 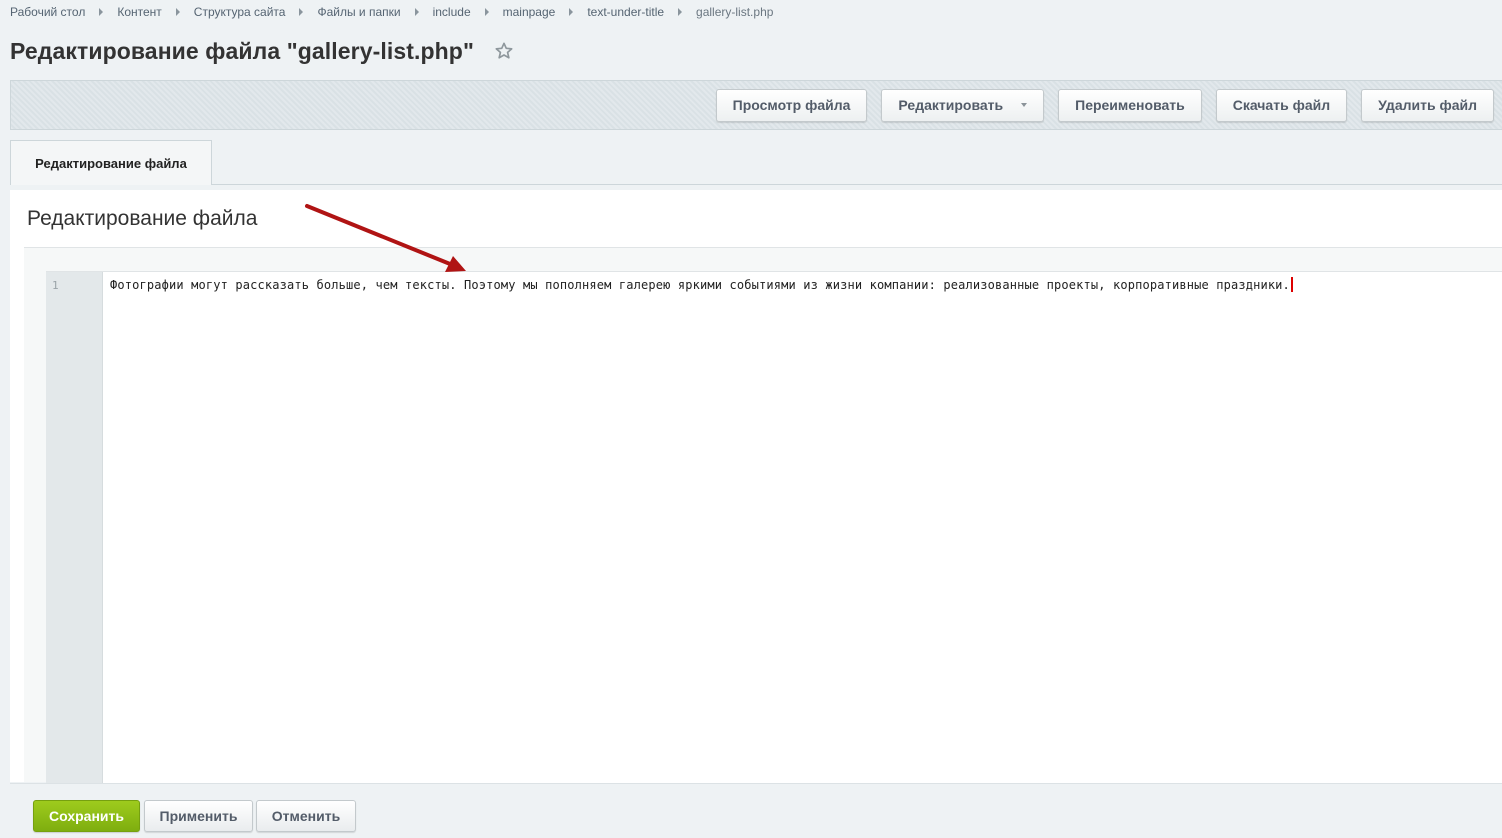 What do you see at coordinates (756, 162) in the screenshot?
I see `tabs: Редактирование файла` at bounding box center [756, 162].